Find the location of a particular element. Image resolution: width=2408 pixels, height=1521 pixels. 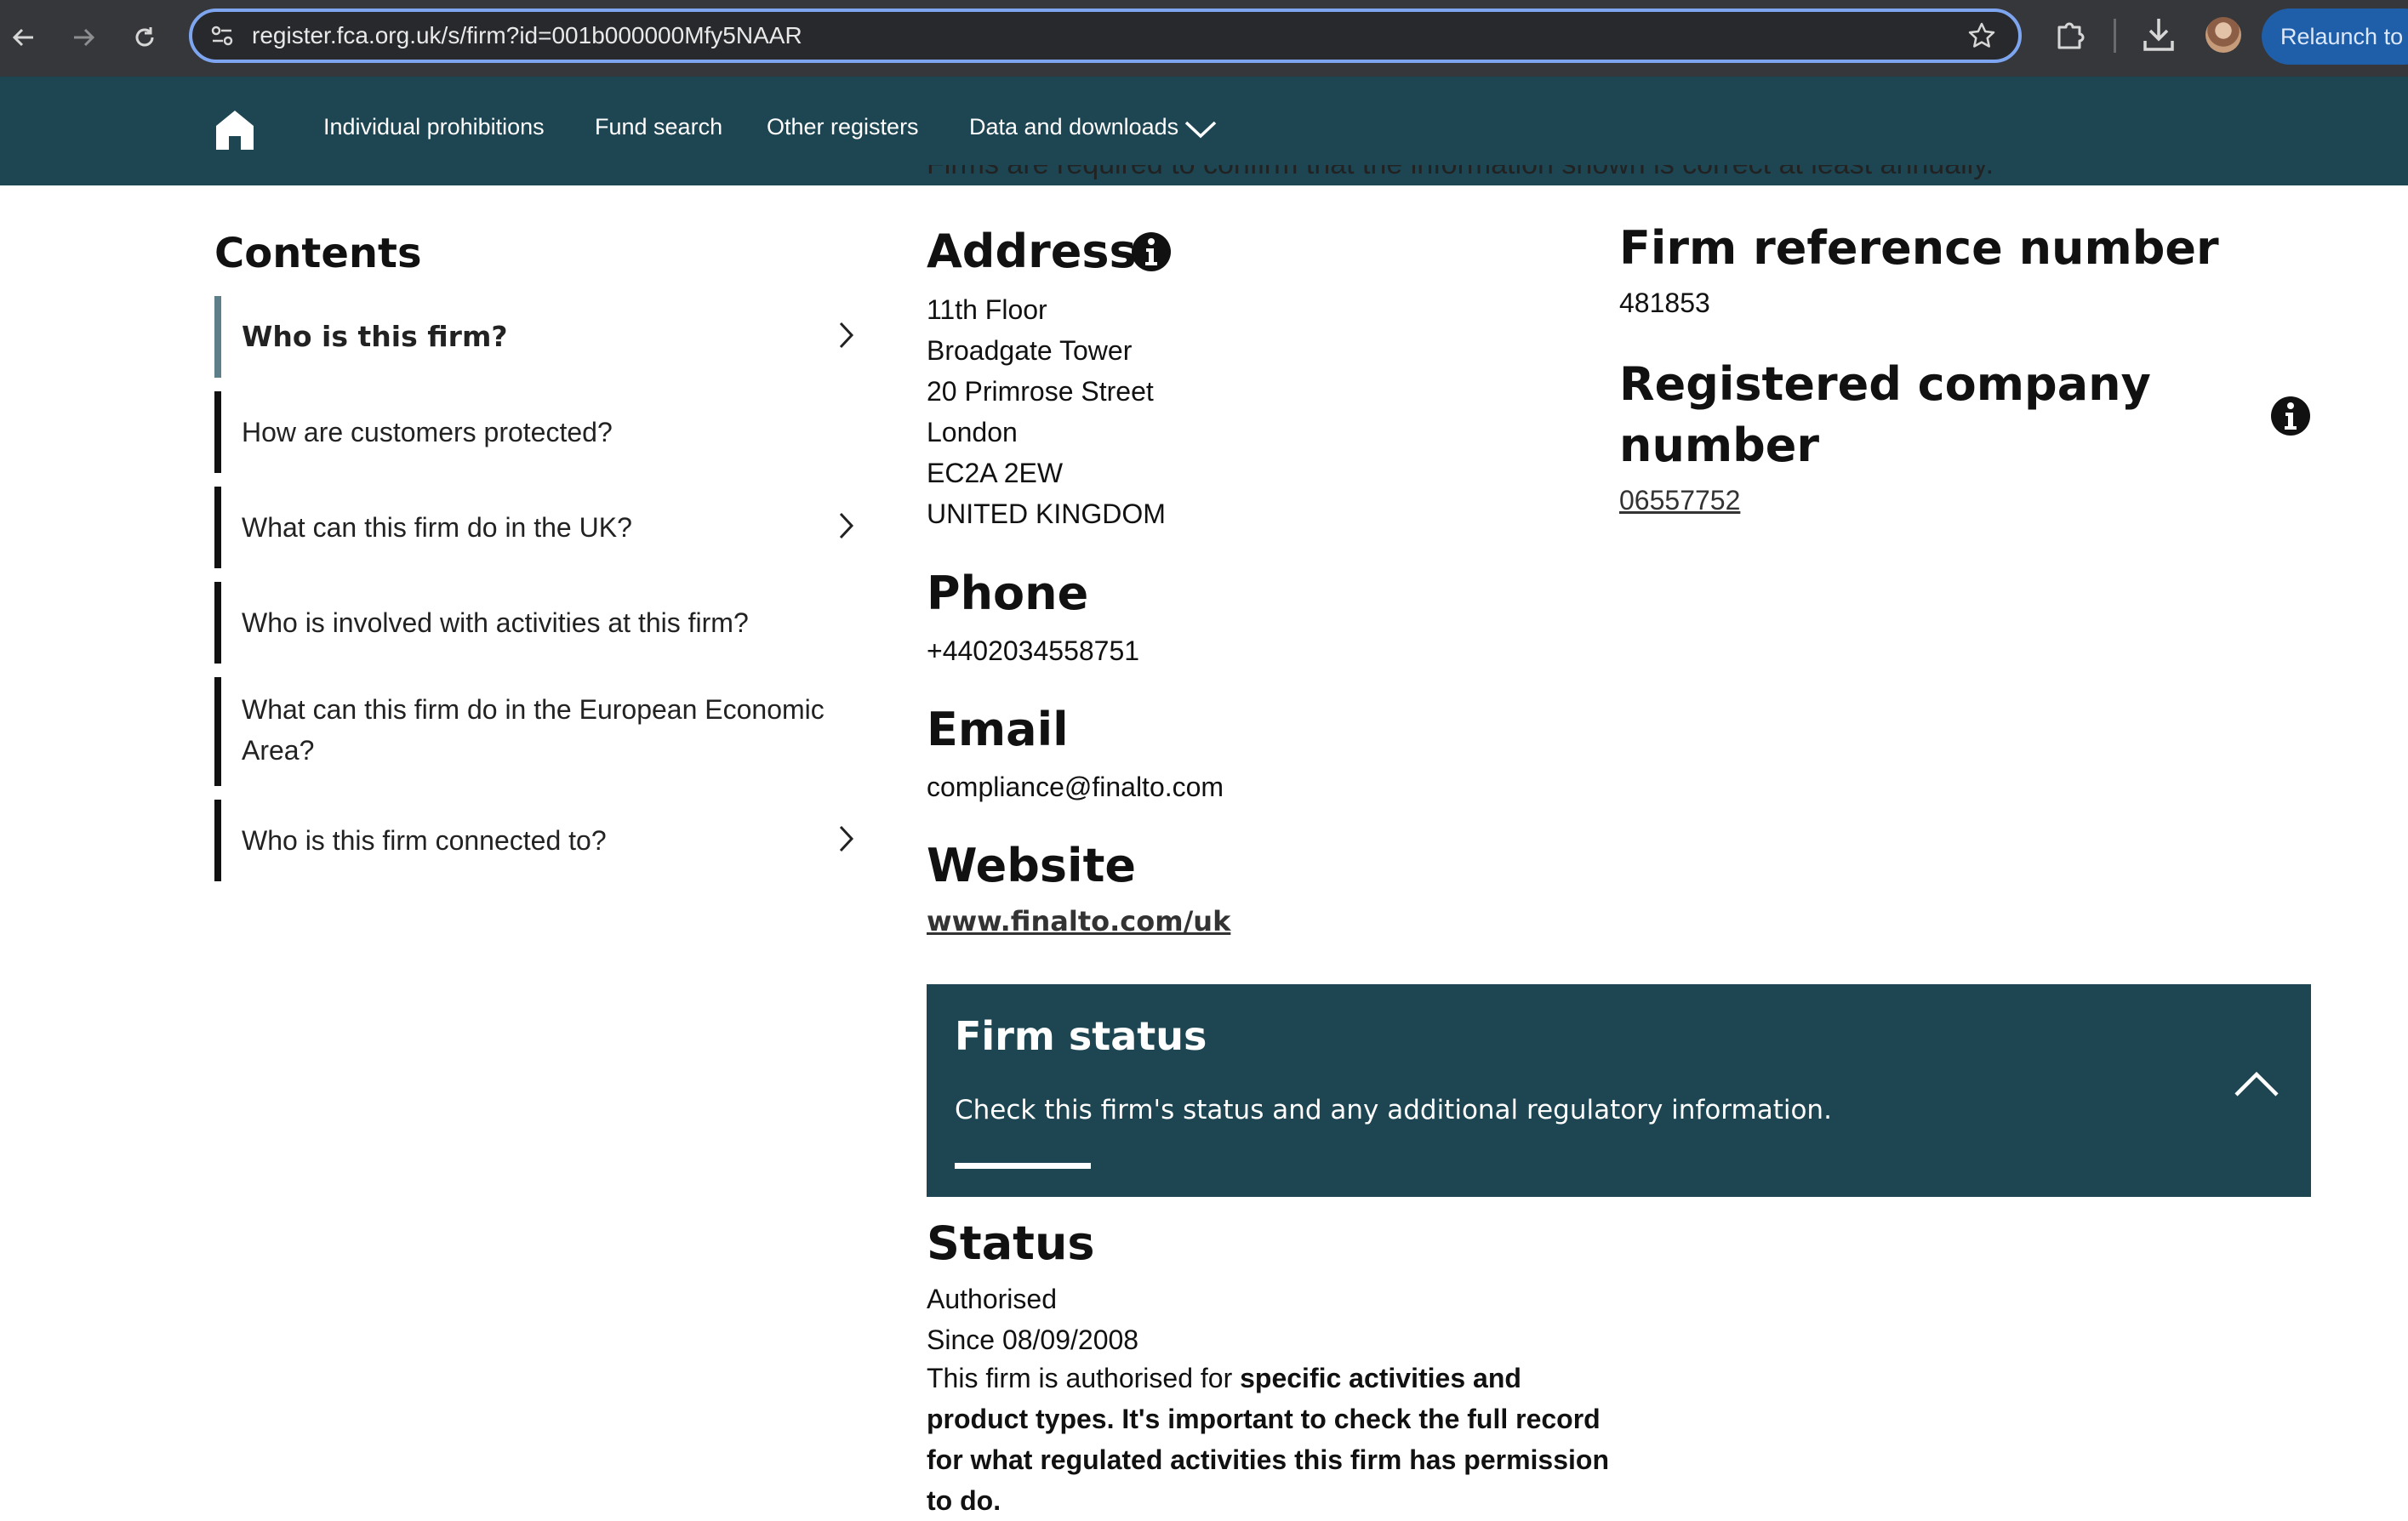

forward-icon is located at coordinates (83, 37).